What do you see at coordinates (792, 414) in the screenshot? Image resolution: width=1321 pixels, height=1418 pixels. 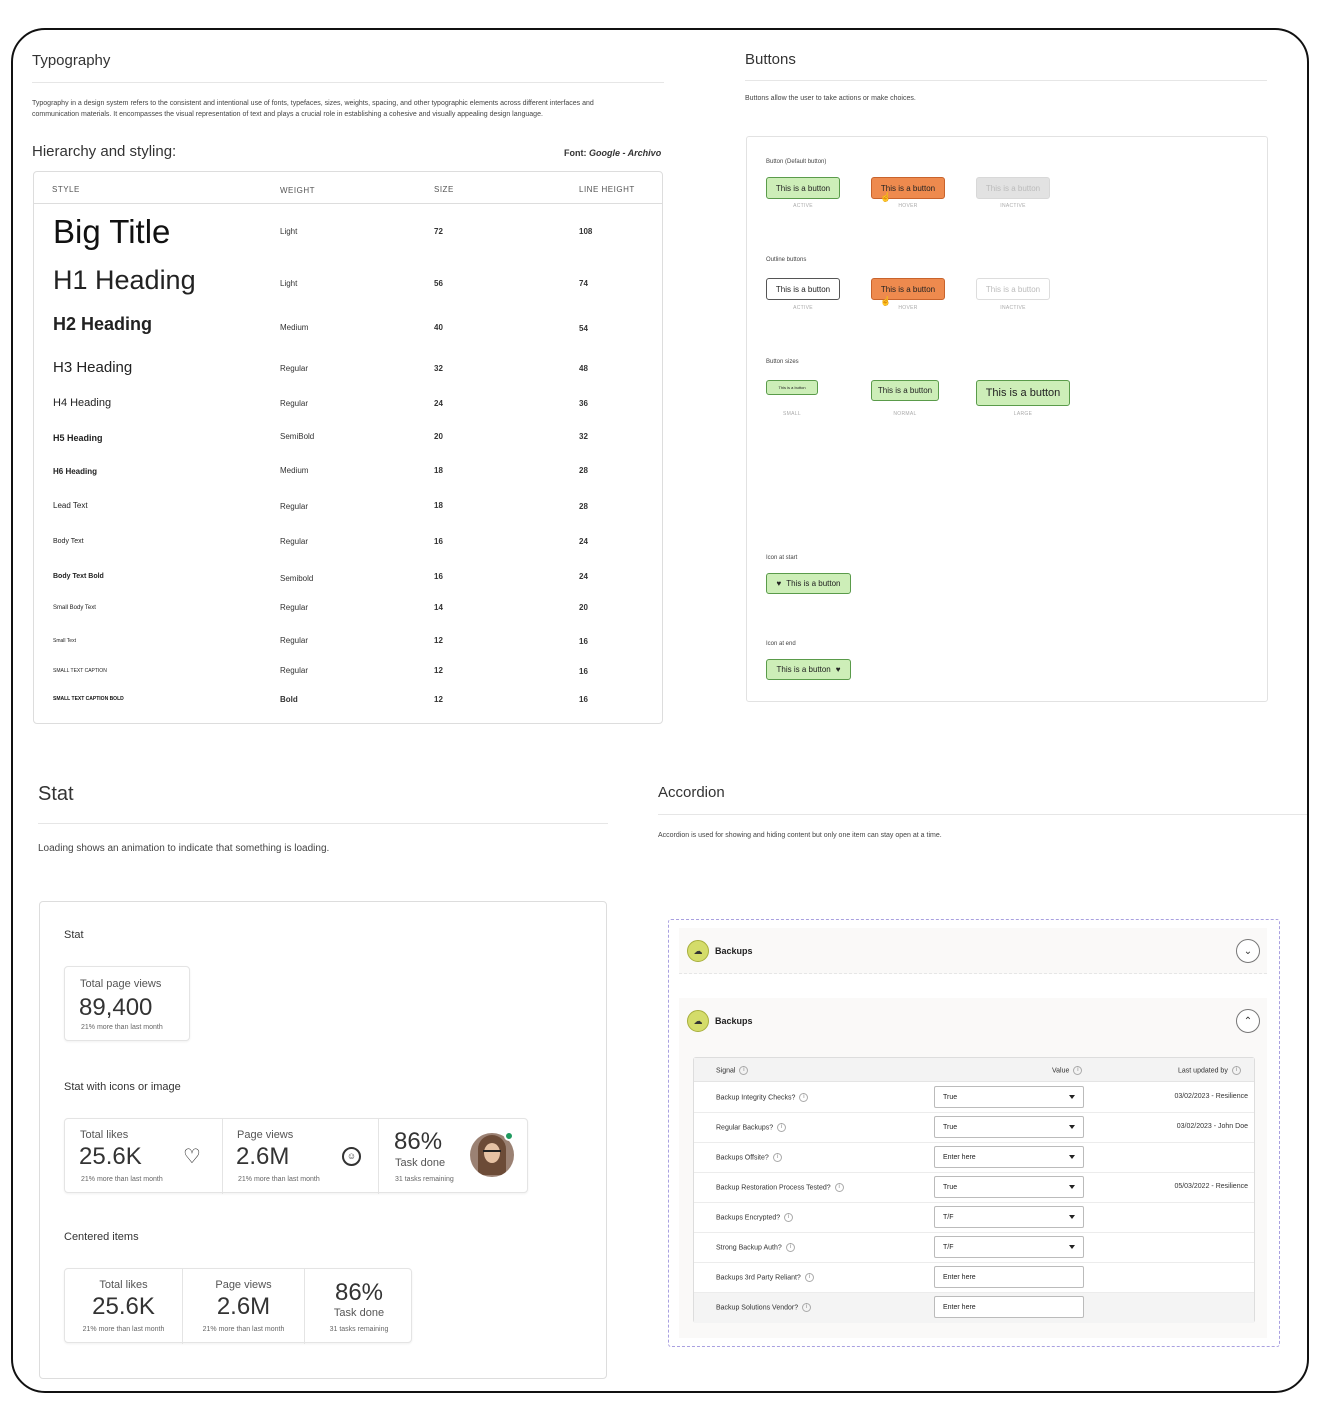 I see `size-label-small: SMALL` at bounding box center [792, 414].